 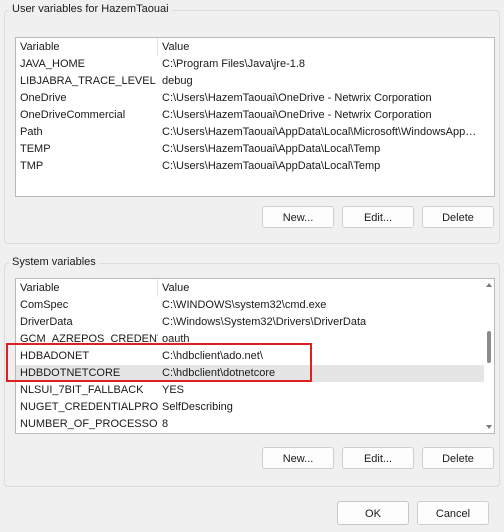 I want to click on table-row: JAVA_HOME C:\Program Files\Java\jre-1.8, so click(x=255, y=64).